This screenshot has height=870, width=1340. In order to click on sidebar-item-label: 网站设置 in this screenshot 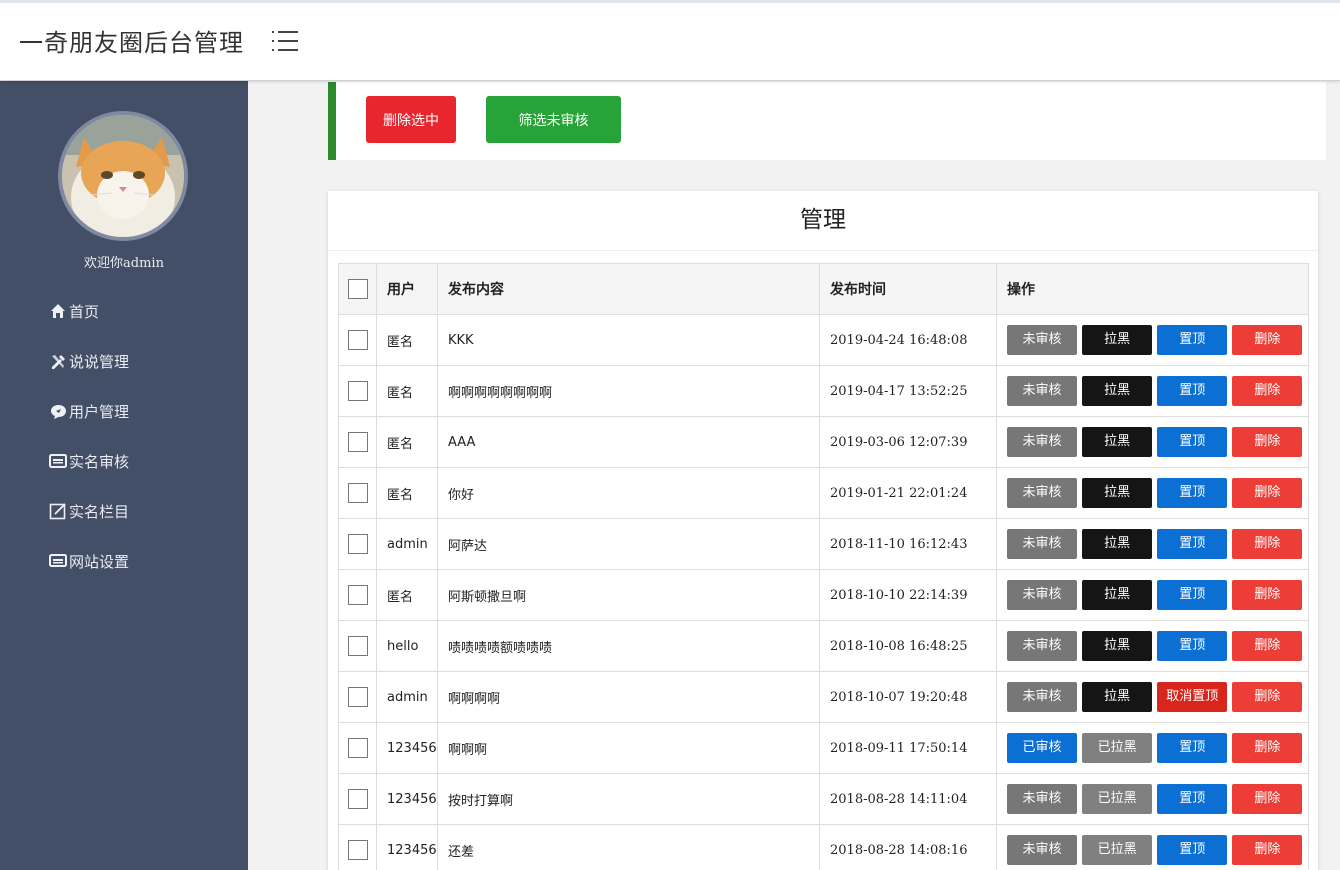, I will do `click(99, 561)`.